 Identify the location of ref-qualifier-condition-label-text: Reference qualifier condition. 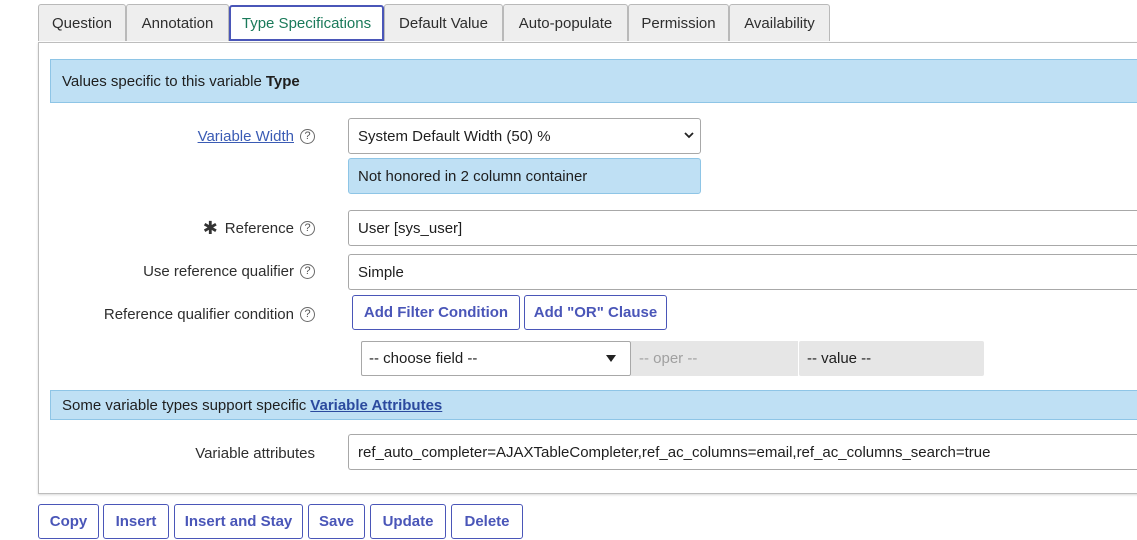
(198, 314).